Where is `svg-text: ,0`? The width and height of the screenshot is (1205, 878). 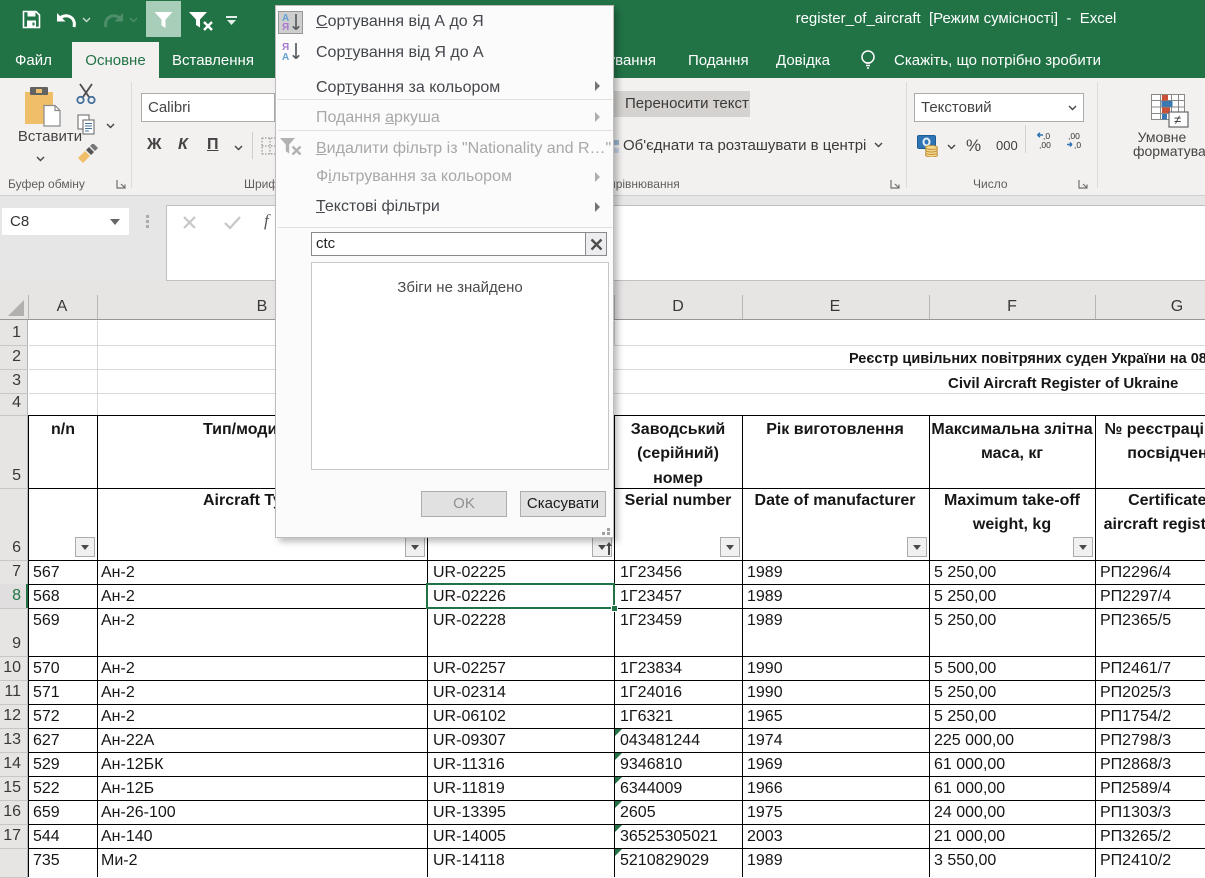
svg-text: ,0 is located at coordinates (1077, 144).